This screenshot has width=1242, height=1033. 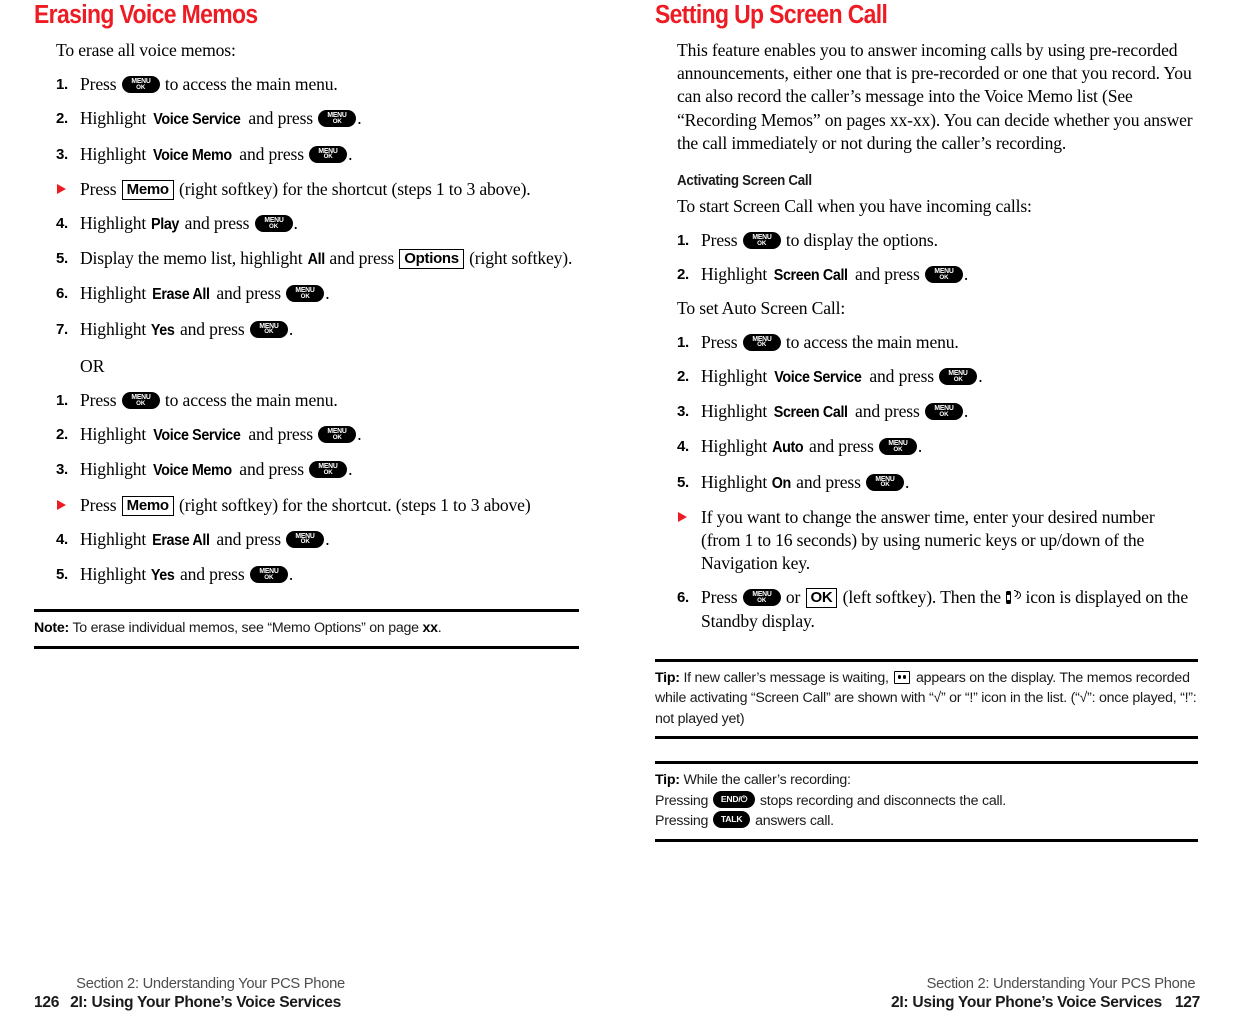 I want to click on procedure-step: 4. Highlight Erase All and press MENU OK., so click(x=317, y=540).